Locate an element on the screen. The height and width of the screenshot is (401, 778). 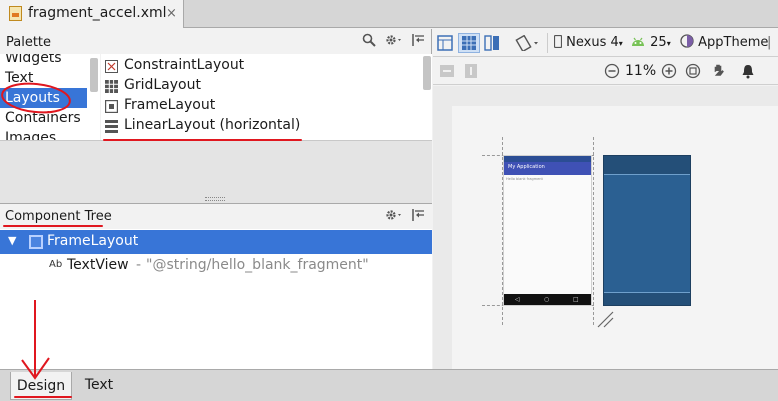
constraint-layout-icon is located at coordinates (111, 66).